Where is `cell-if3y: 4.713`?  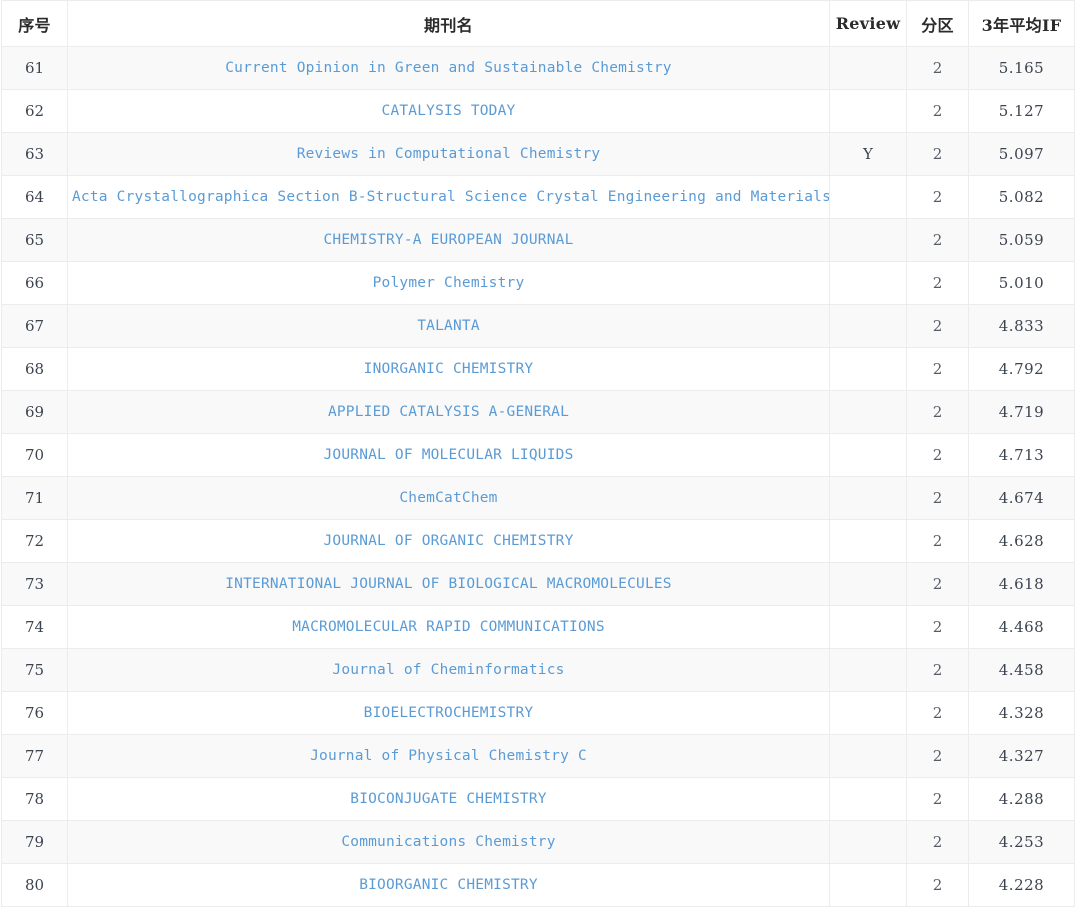
cell-if3y: 4.713 is located at coordinates (1021, 455).